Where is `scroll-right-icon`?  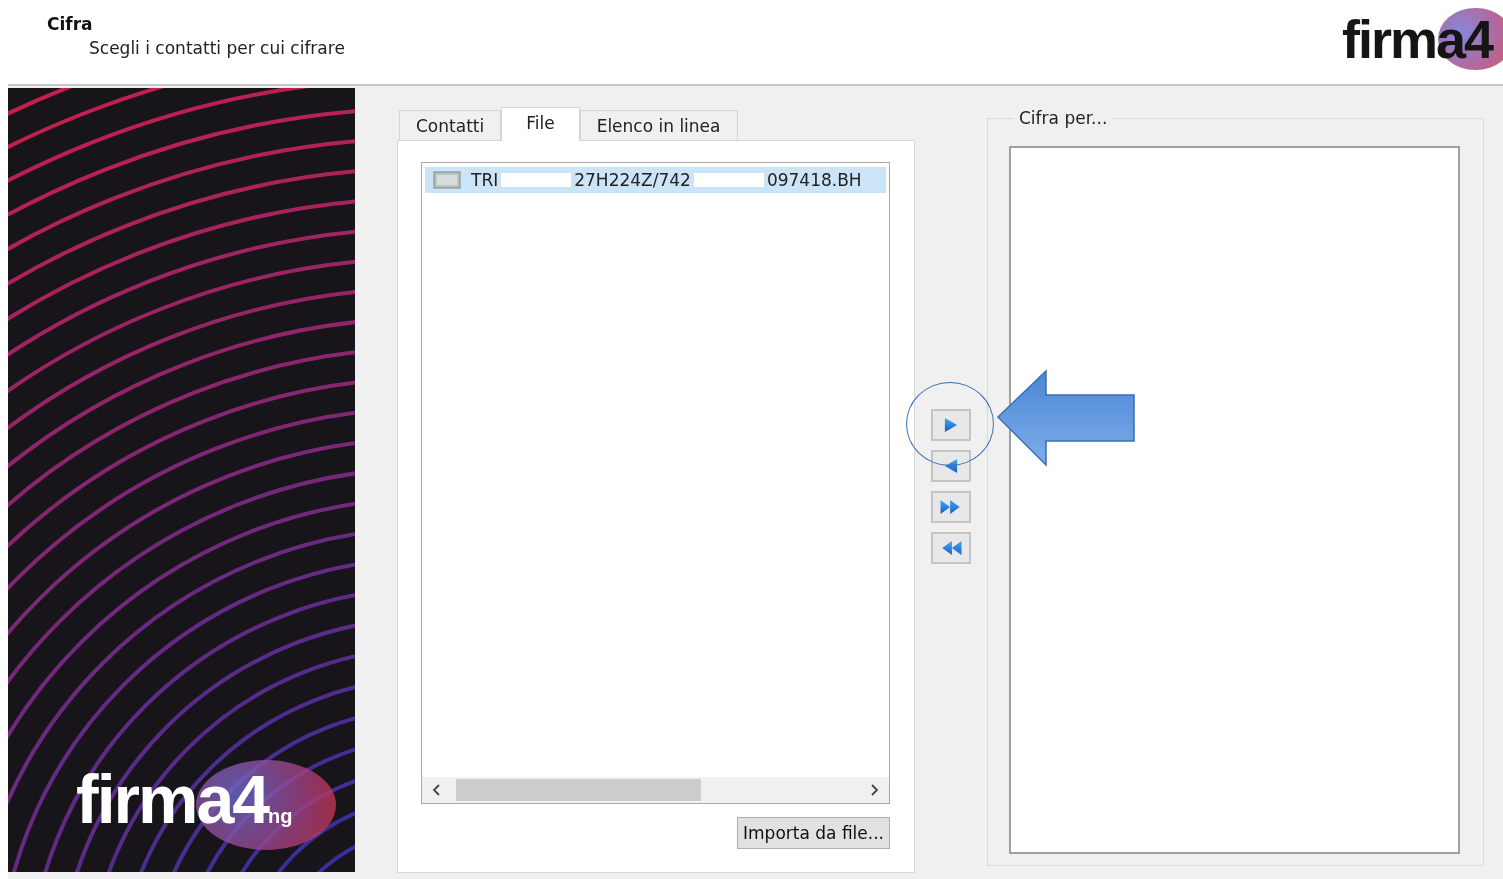 scroll-right-icon is located at coordinates (874, 790).